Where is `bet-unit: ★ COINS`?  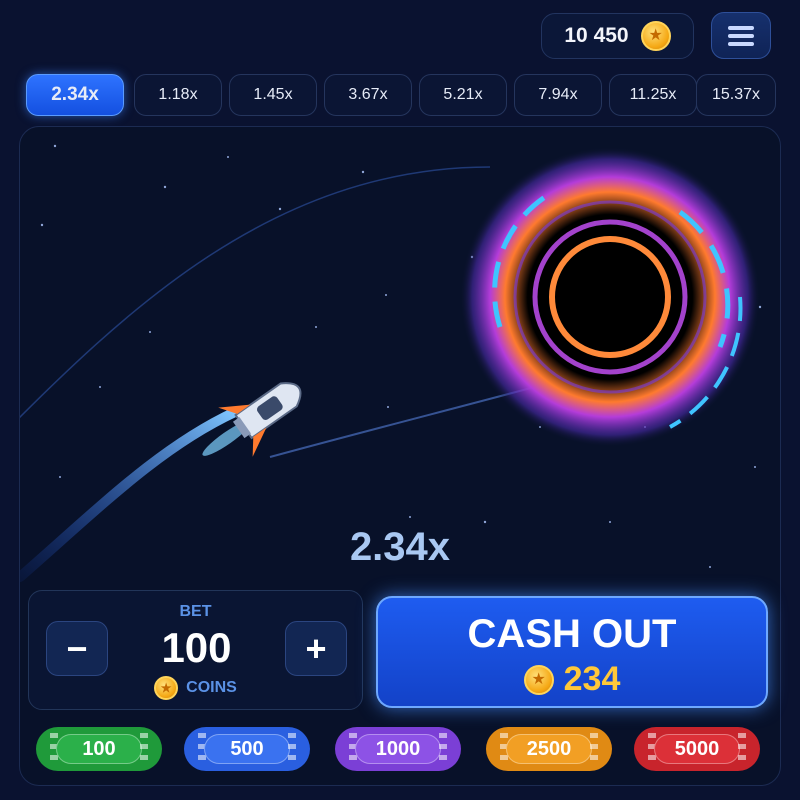
bet-unit: ★ COINS is located at coordinates (195, 688).